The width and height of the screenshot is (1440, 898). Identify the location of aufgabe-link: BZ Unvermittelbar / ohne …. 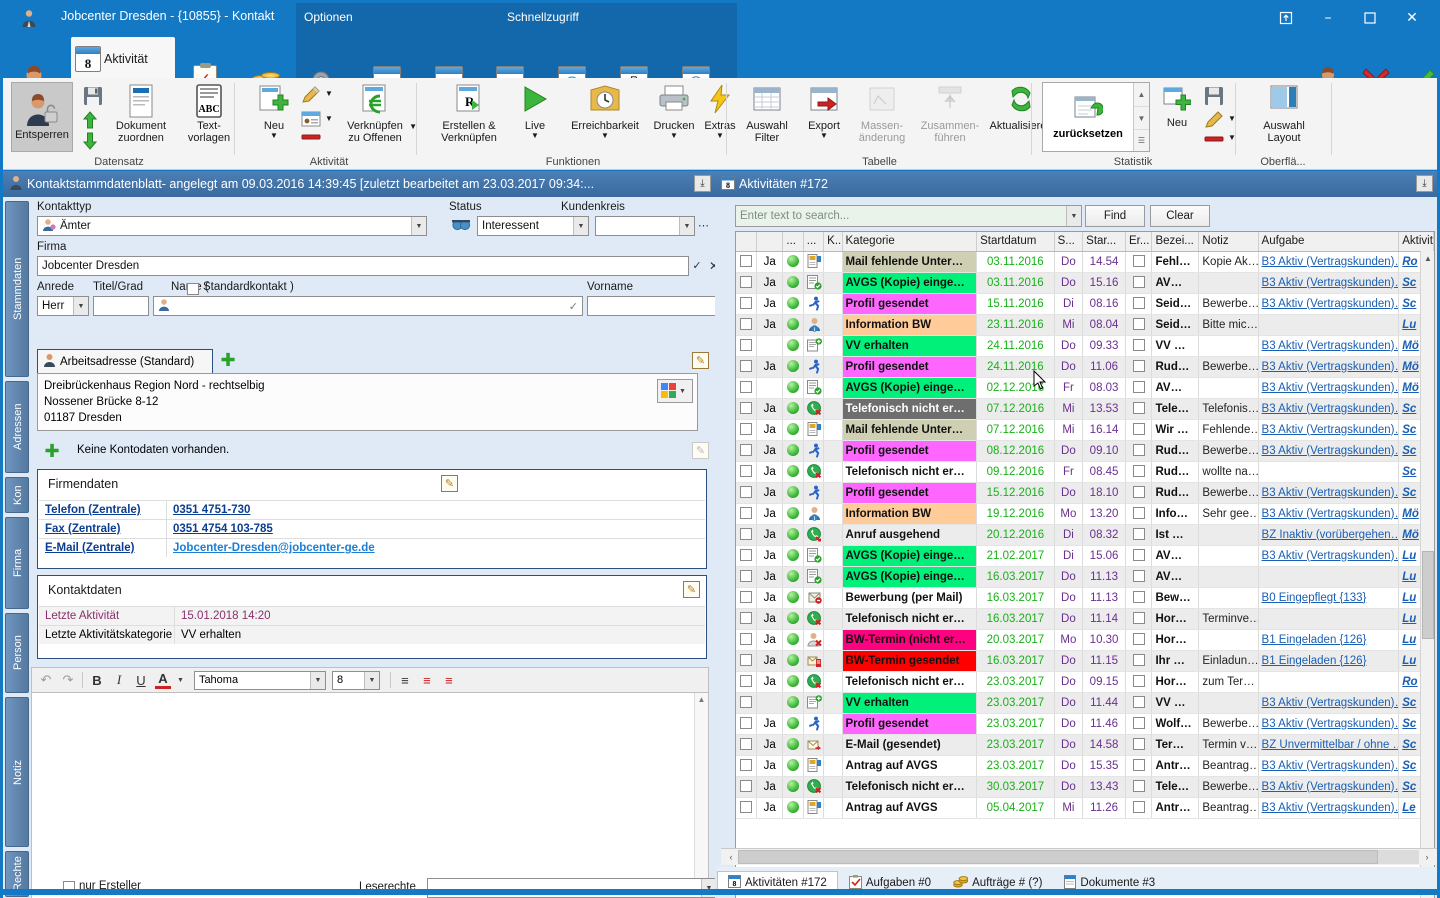
(1330, 745).